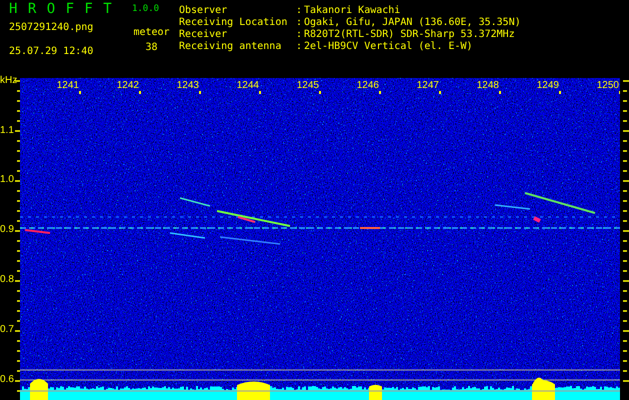 The image size is (629, 400). What do you see at coordinates (51, 52) in the screenshot?
I see `timestamp: 25.07.29 12:40` at bounding box center [51, 52].